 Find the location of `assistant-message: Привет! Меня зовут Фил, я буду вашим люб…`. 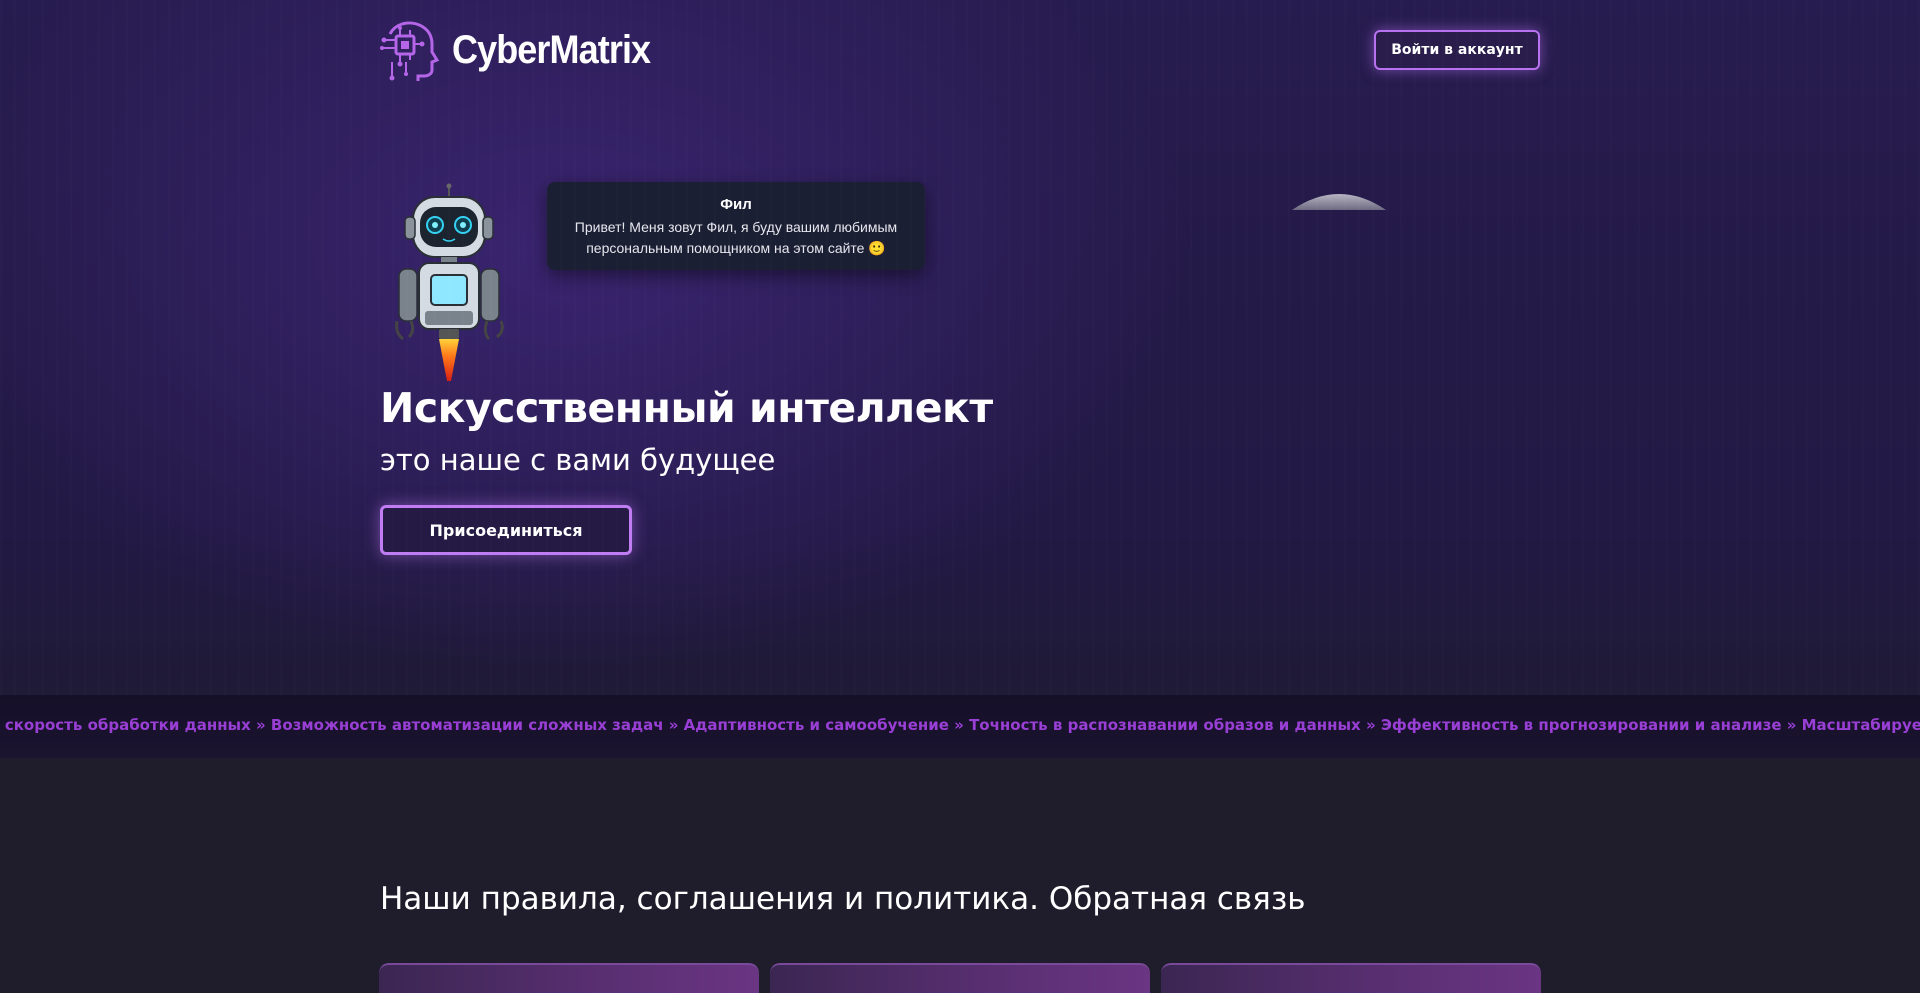

assistant-message: Привет! Меня зовут Фил, я буду вашим люб… is located at coordinates (736, 237).